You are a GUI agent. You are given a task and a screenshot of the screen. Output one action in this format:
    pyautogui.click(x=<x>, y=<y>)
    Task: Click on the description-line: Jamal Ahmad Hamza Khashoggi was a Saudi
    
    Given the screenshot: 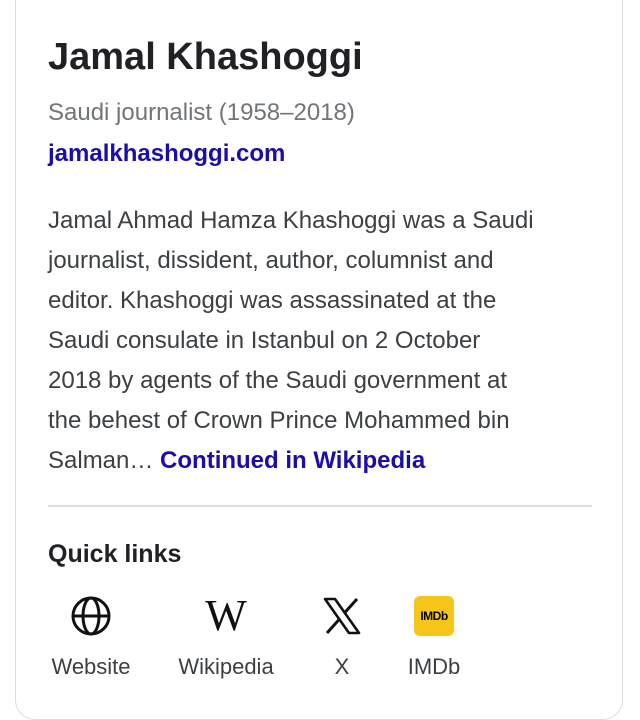 What is the action you would take?
    pyautogui.click(x=291, y=220)
    